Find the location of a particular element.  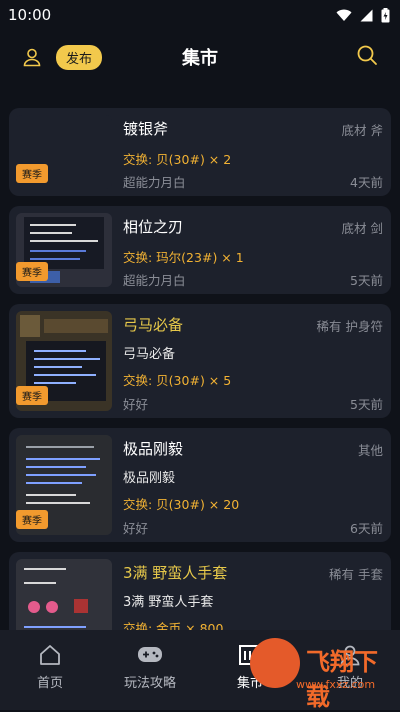

battery-icon is located at coordinates (385, 14).